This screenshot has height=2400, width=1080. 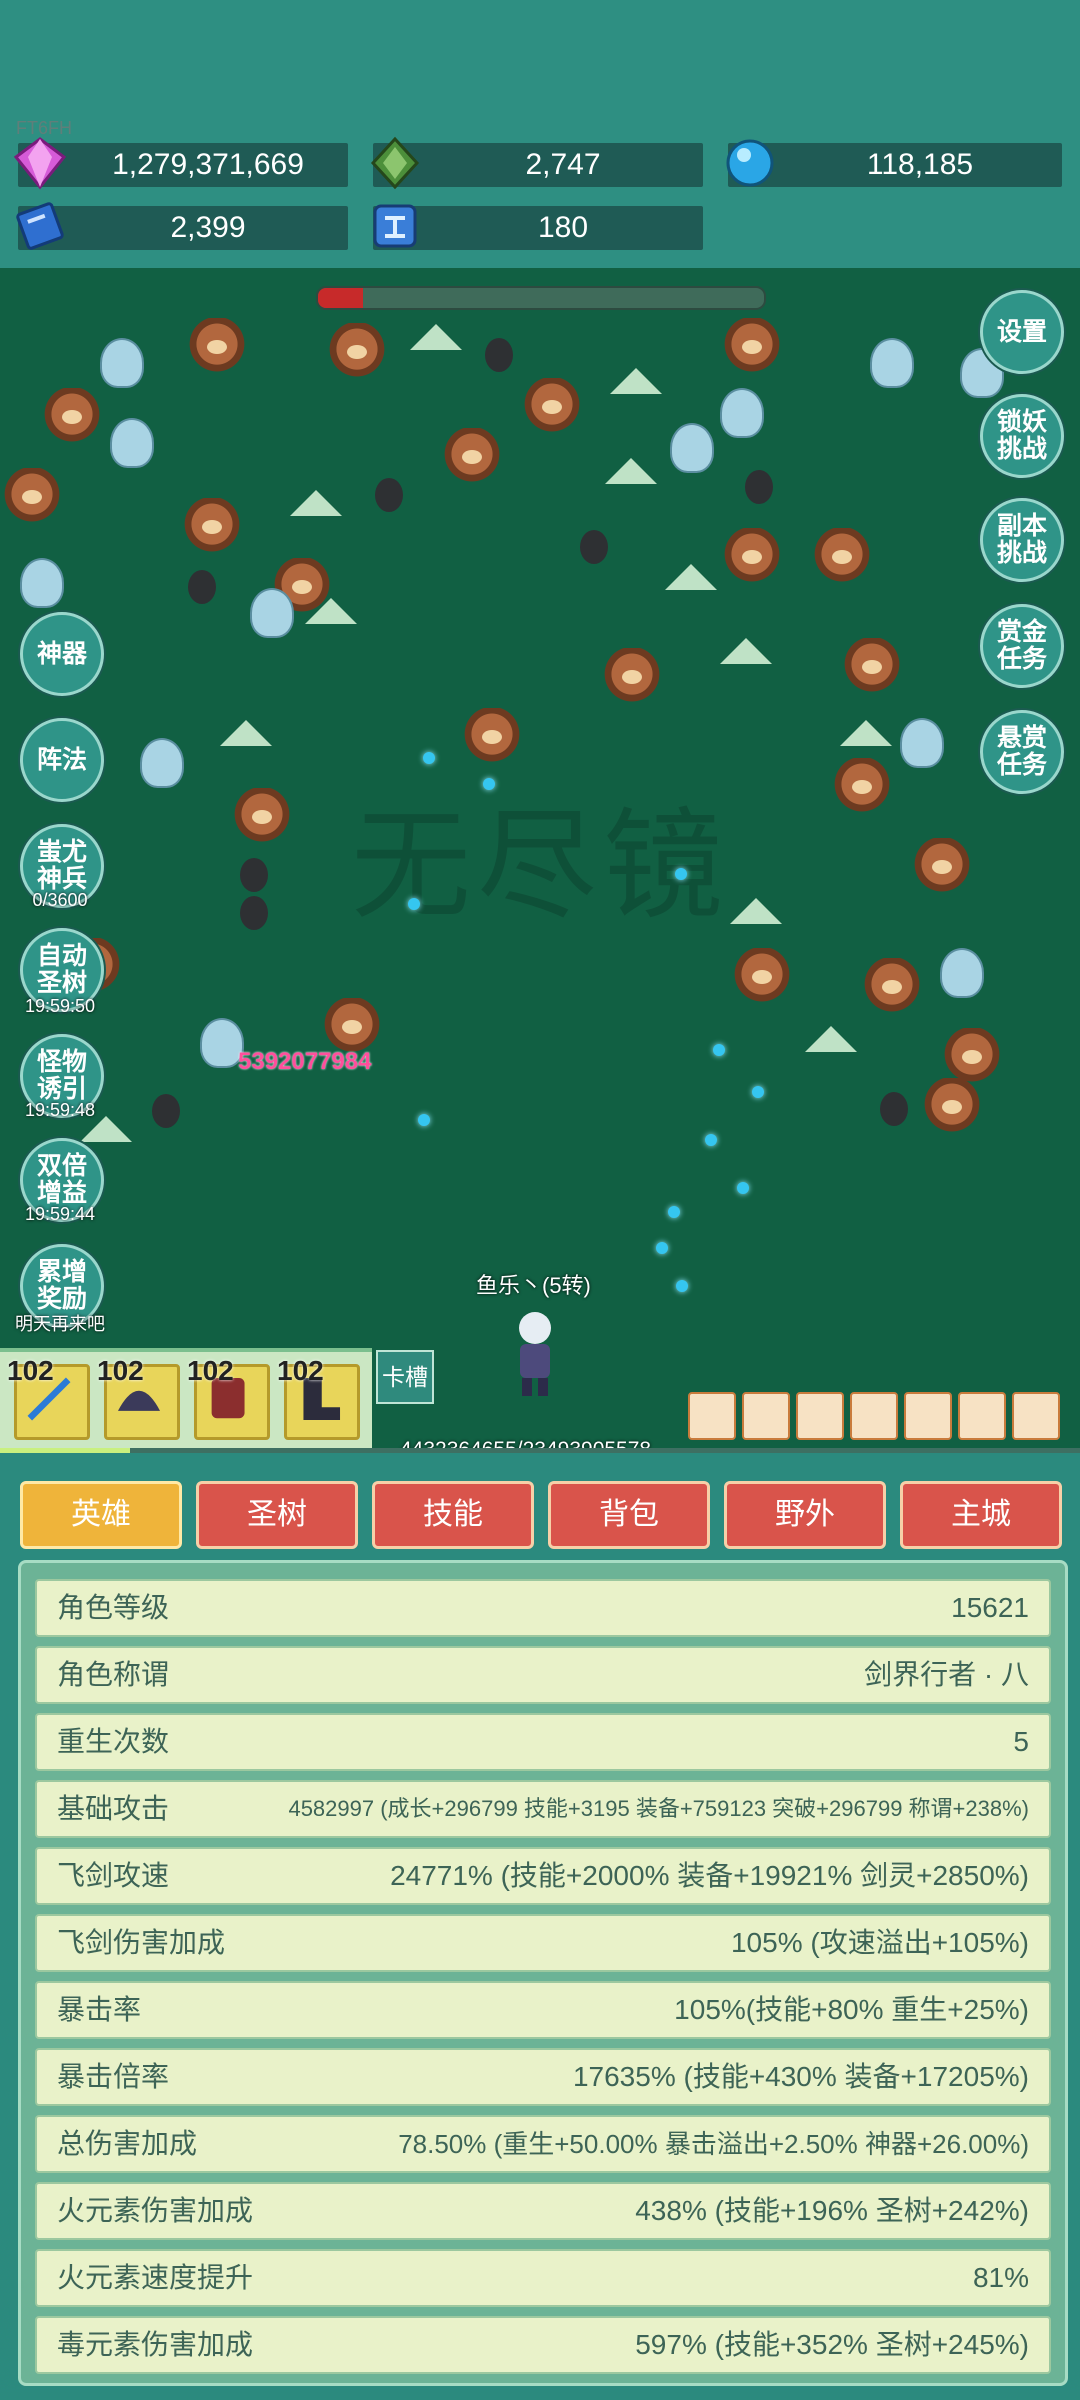 What do you see at coordinates (1022, 646) in the screenshot?
I see `bounty-task-button: 赏金任务` at bounding box center [1022, 646].